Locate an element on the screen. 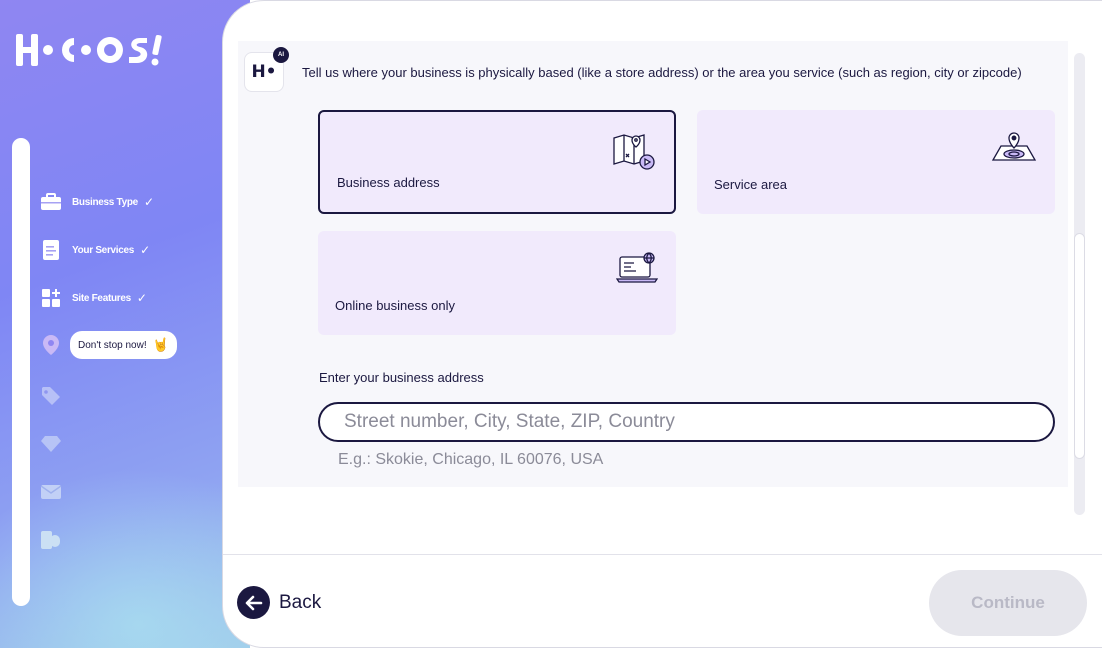 This screenshot has height=648, width=1102. logo-mark is located at coordinates (89, 50).